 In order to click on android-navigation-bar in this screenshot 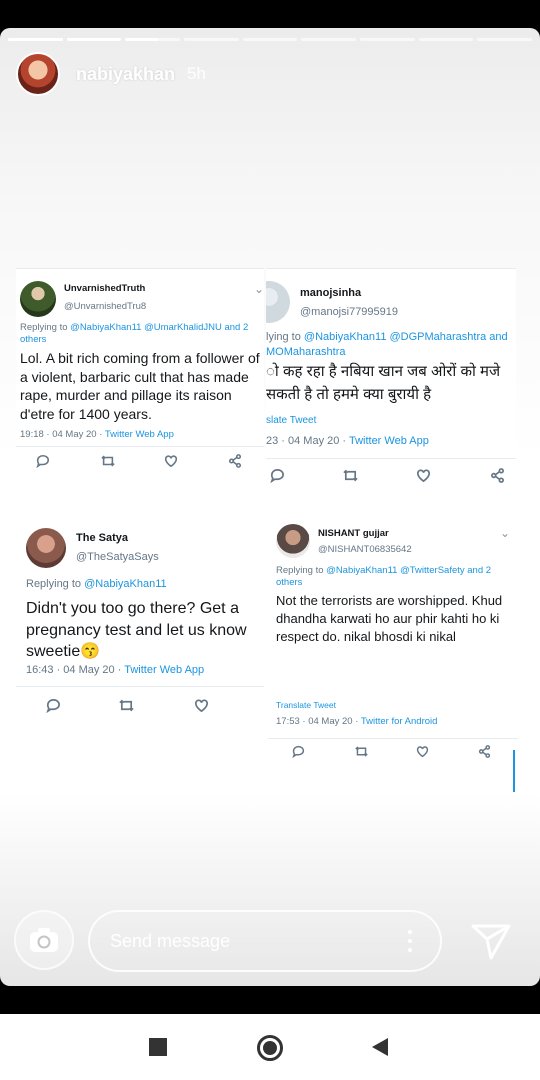, I will do `click(270, 1047)`.